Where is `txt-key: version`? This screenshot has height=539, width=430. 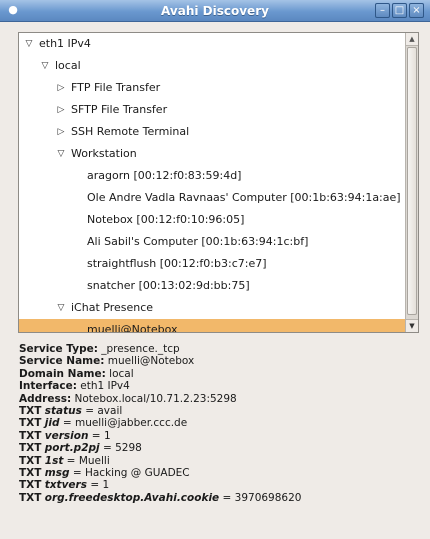
txt-key: version is located at coordinates (66, 435).